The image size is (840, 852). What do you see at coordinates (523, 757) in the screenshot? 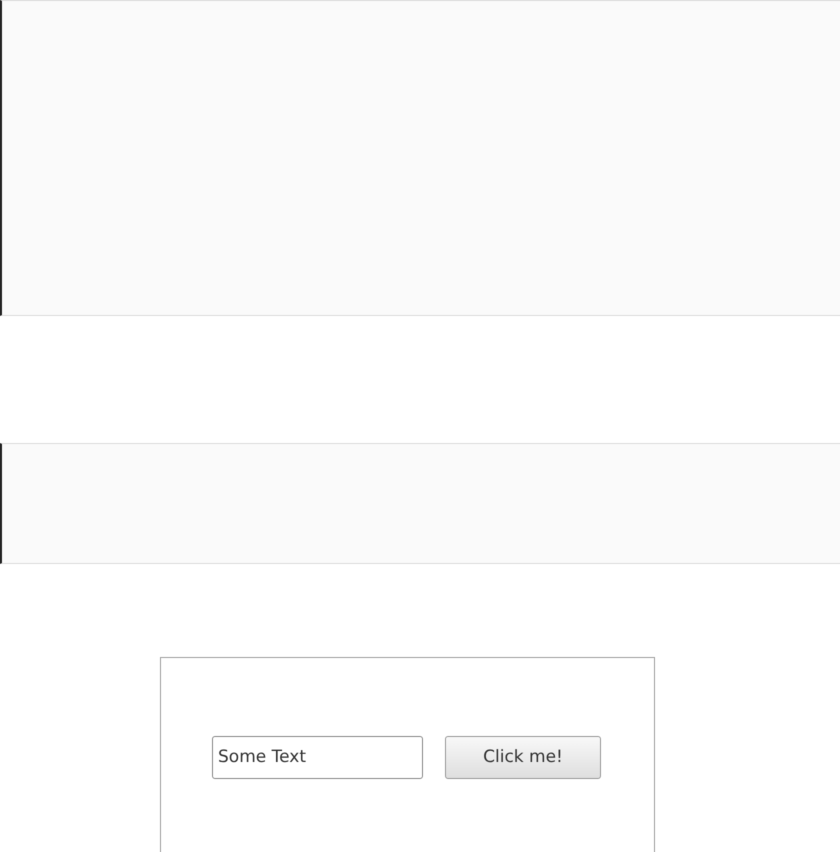
I see `click-button: Click me!` at bounding box center [523, 757].